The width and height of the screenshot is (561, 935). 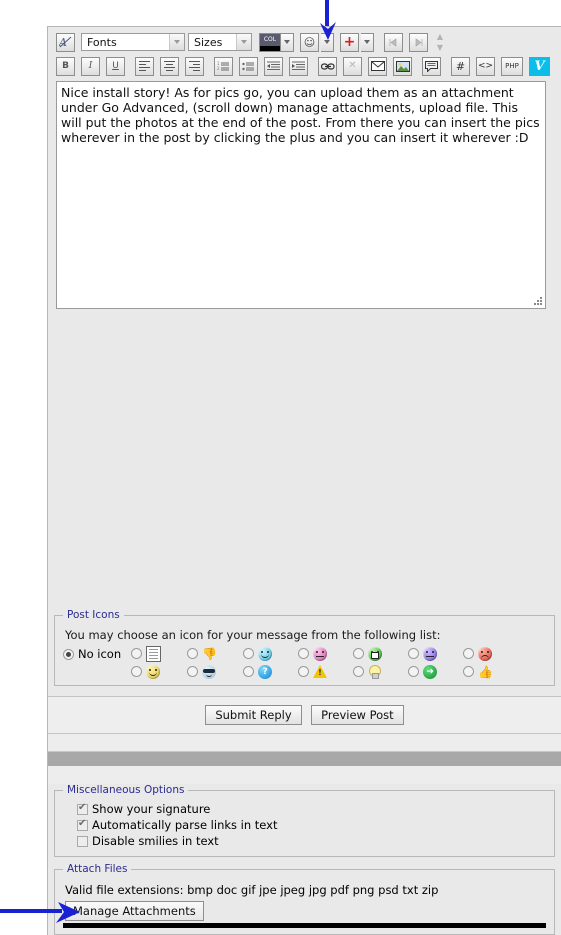 I want to click on post-icon-option-arrow-green: ➜, so click(x=423, y=671).